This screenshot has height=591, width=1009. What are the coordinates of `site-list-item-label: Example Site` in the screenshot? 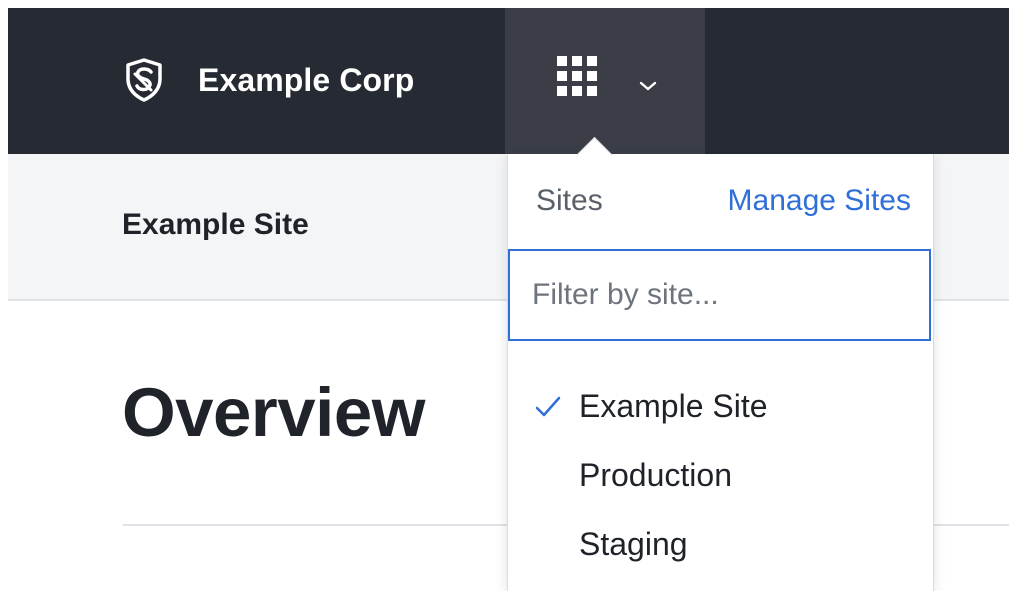 It's located at (673, 406).